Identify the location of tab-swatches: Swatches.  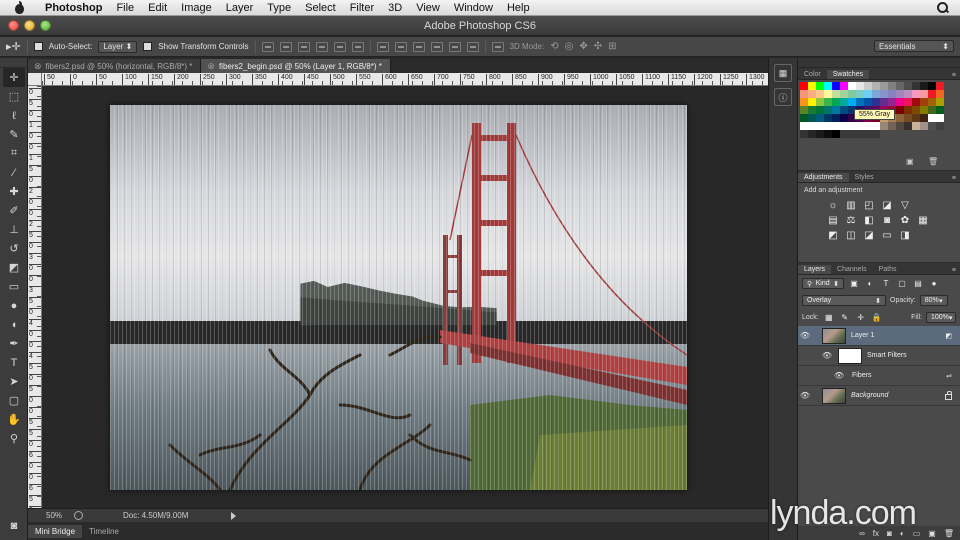
(848, 74).